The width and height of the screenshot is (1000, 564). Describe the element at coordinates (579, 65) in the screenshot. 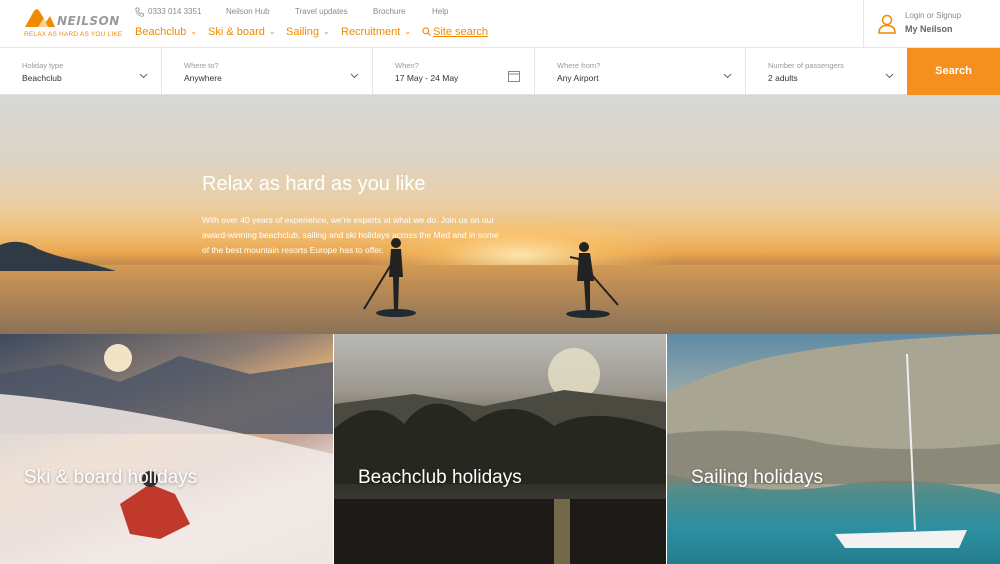

I see `where-from-label: Where from?` at that location.